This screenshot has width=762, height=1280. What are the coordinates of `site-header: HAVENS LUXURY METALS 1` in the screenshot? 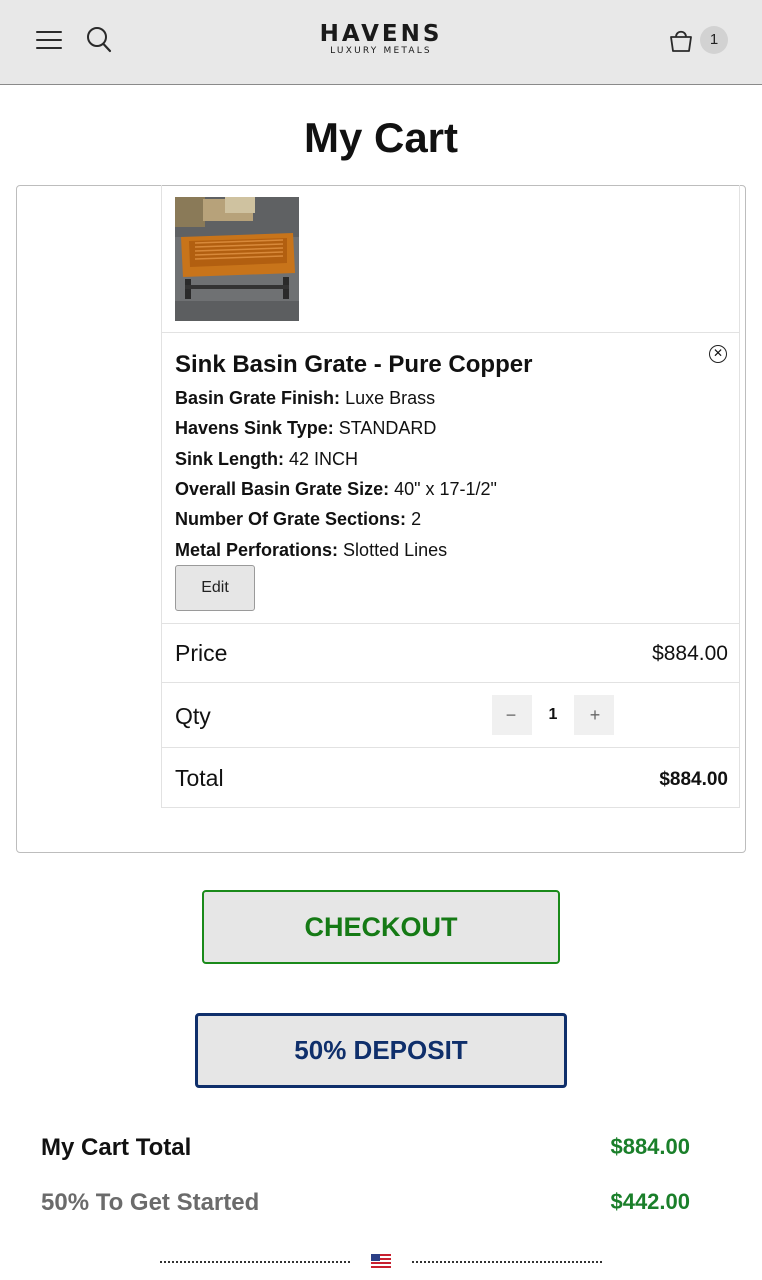 It's located at (381, 42).